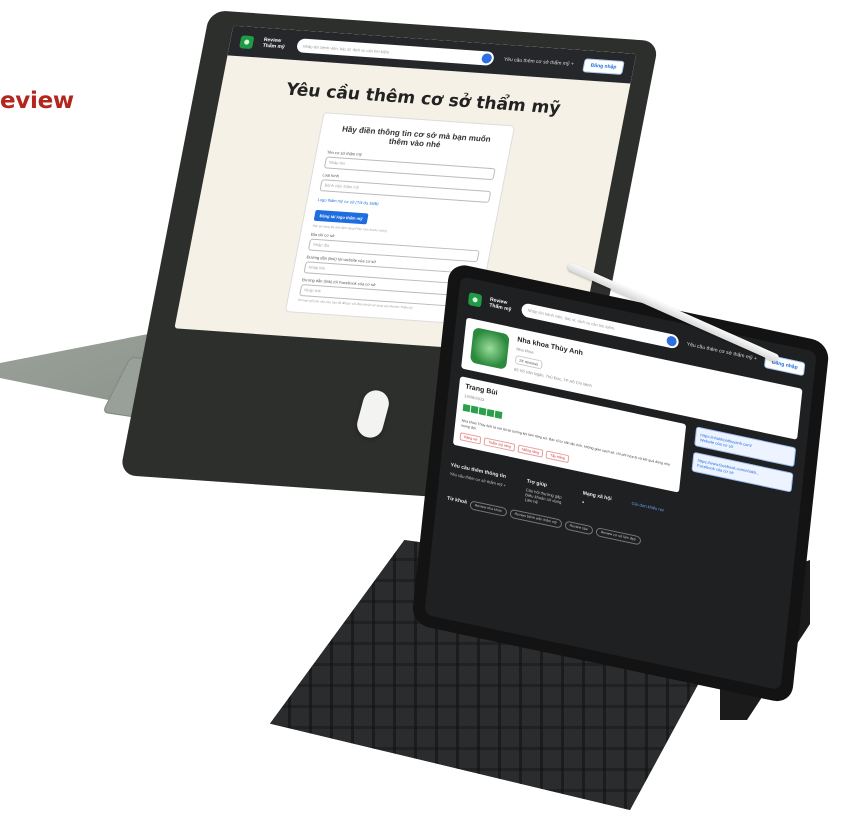  I want to click on review-tag: Thẩm mỹ răng, so click(499, 444).